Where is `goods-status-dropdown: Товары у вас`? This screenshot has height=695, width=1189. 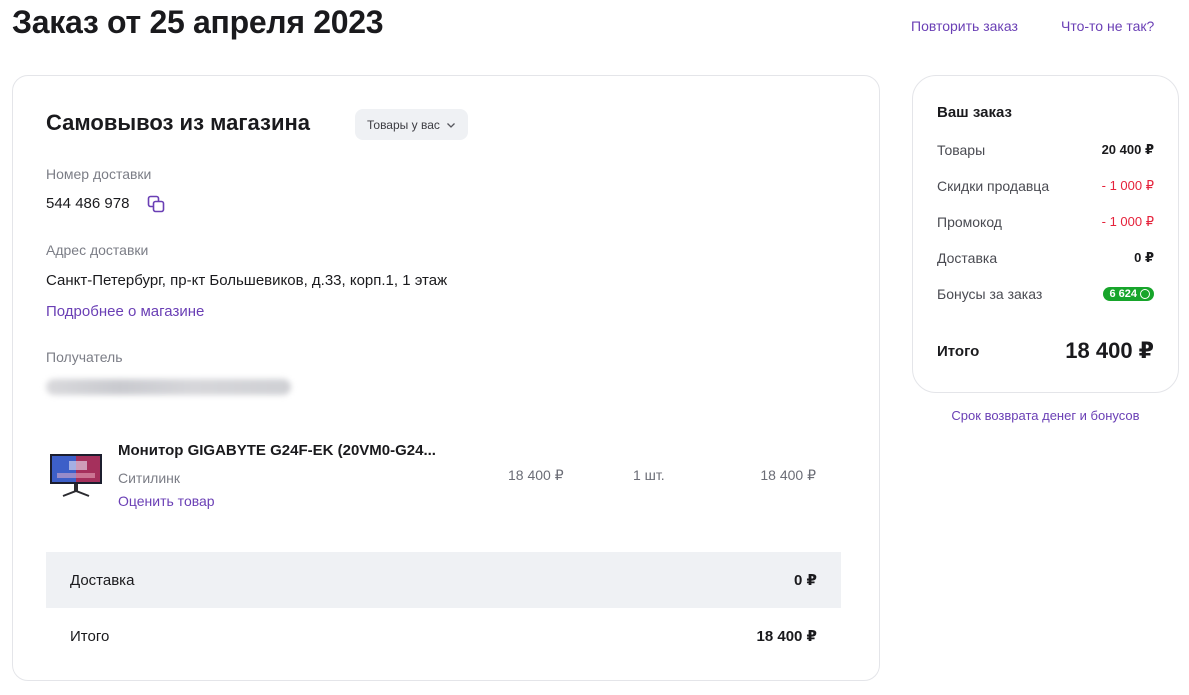
goods-status-dropdown: Товары у вас is located at coordinates (411, 124).